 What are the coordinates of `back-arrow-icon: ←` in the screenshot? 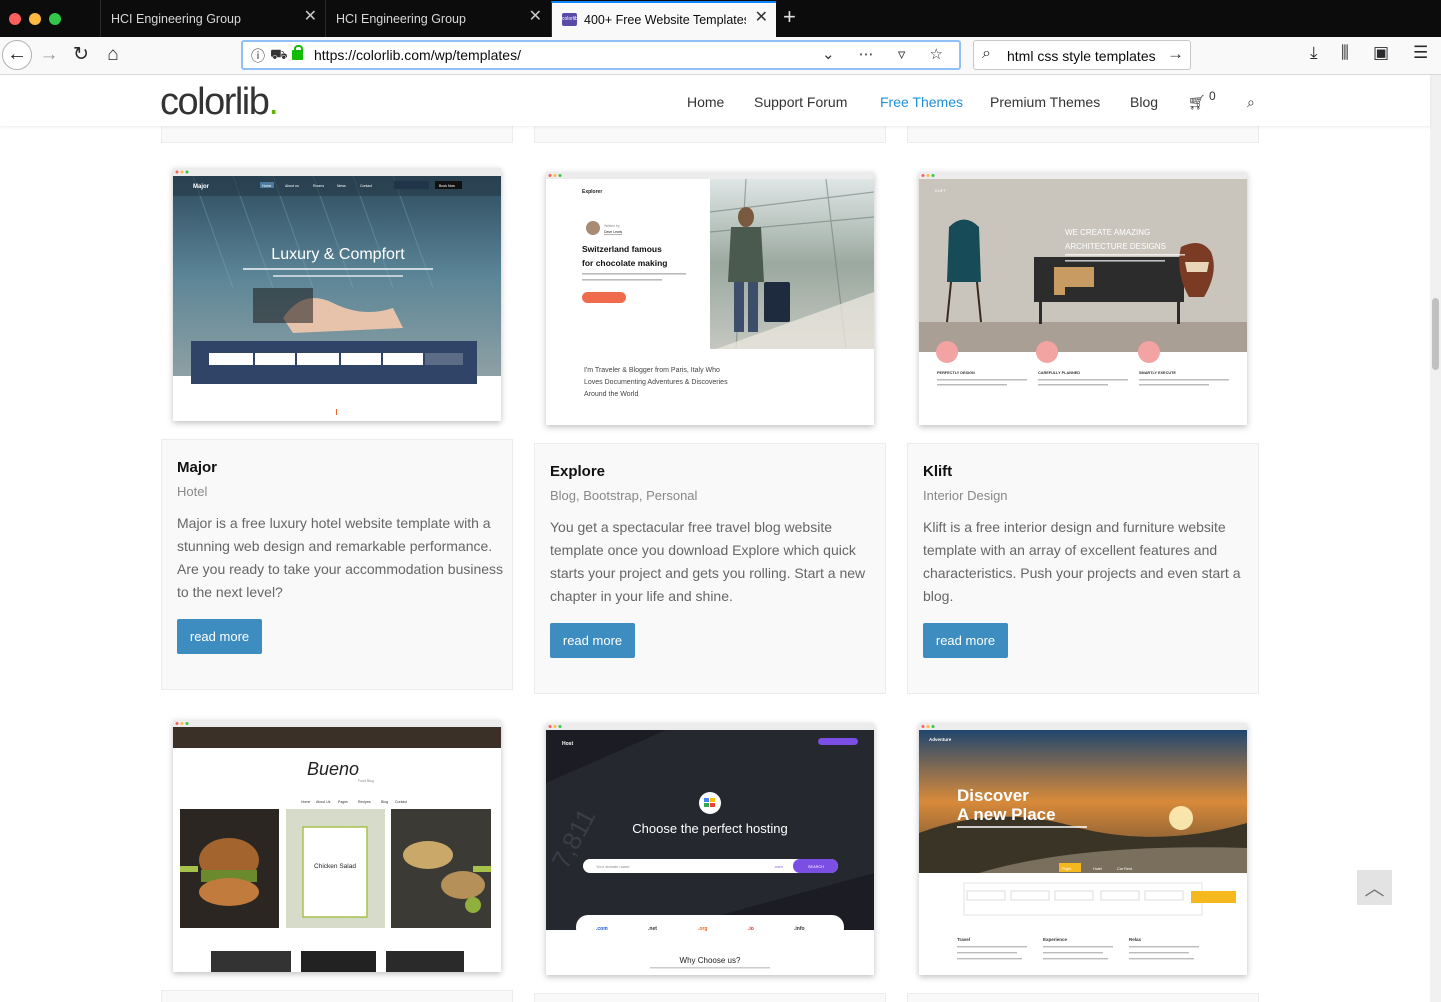 It's located at (17, 55).